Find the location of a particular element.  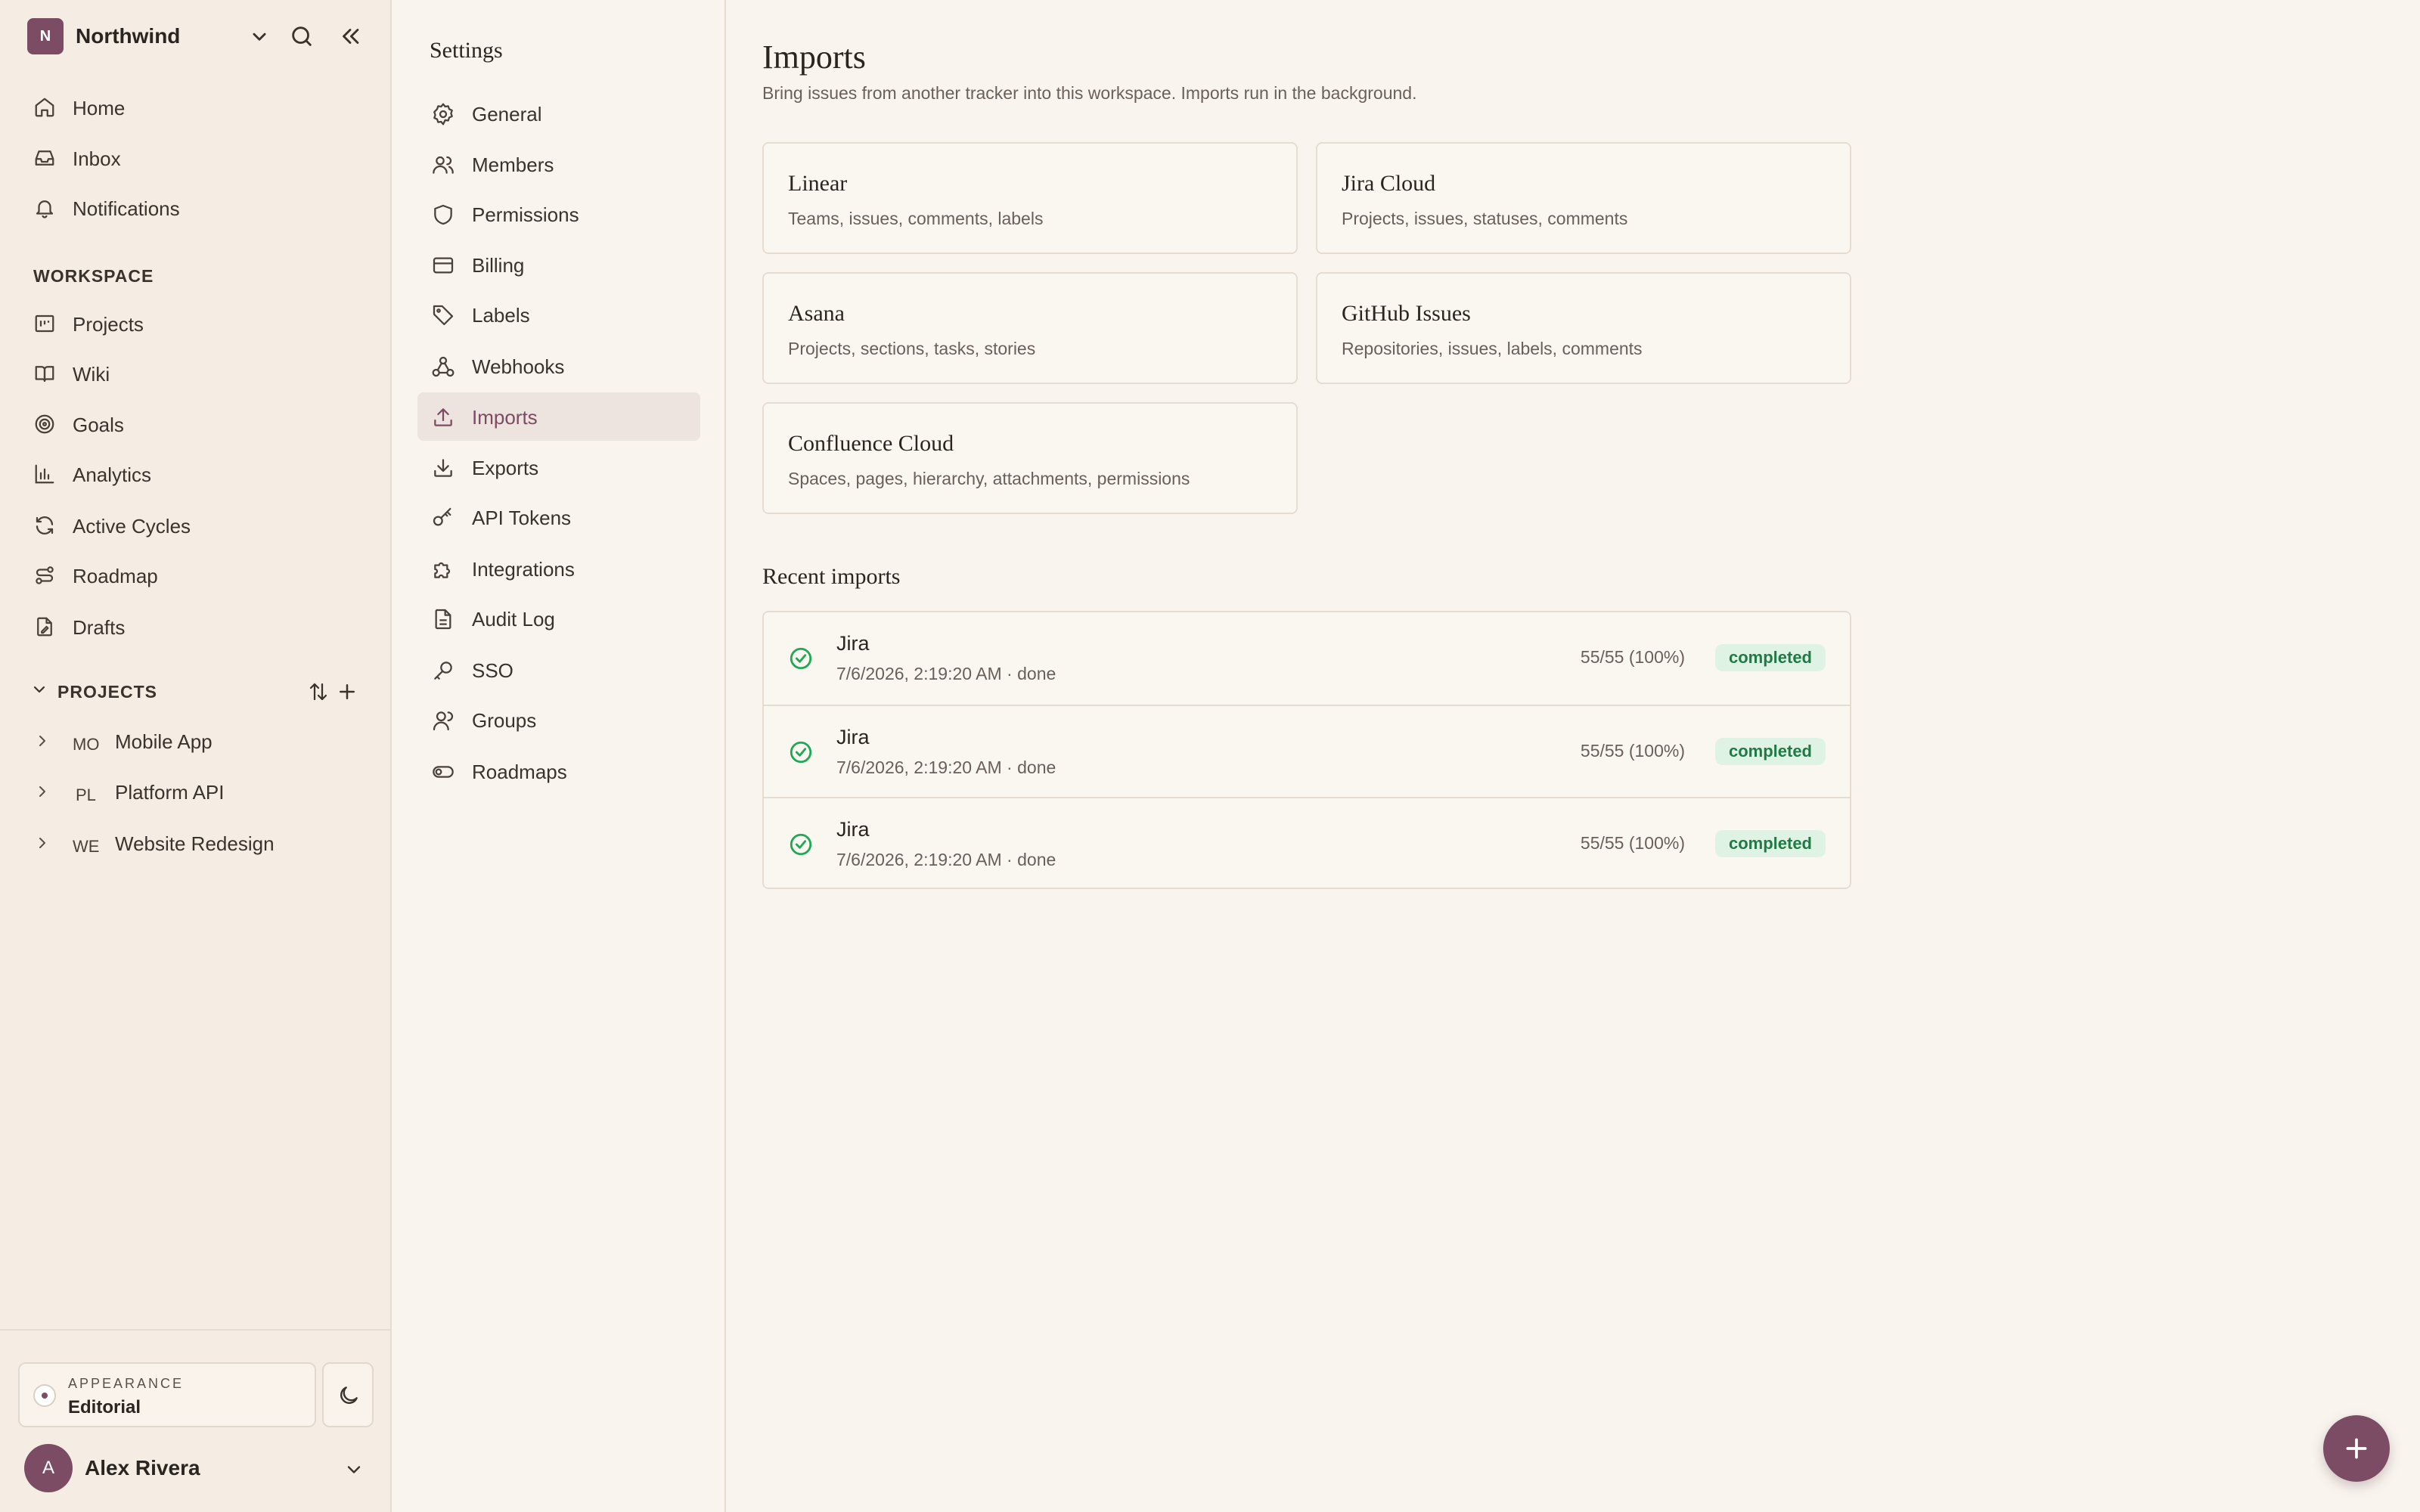

settings-item-label: Permissions is located at coordinates (525, 214).